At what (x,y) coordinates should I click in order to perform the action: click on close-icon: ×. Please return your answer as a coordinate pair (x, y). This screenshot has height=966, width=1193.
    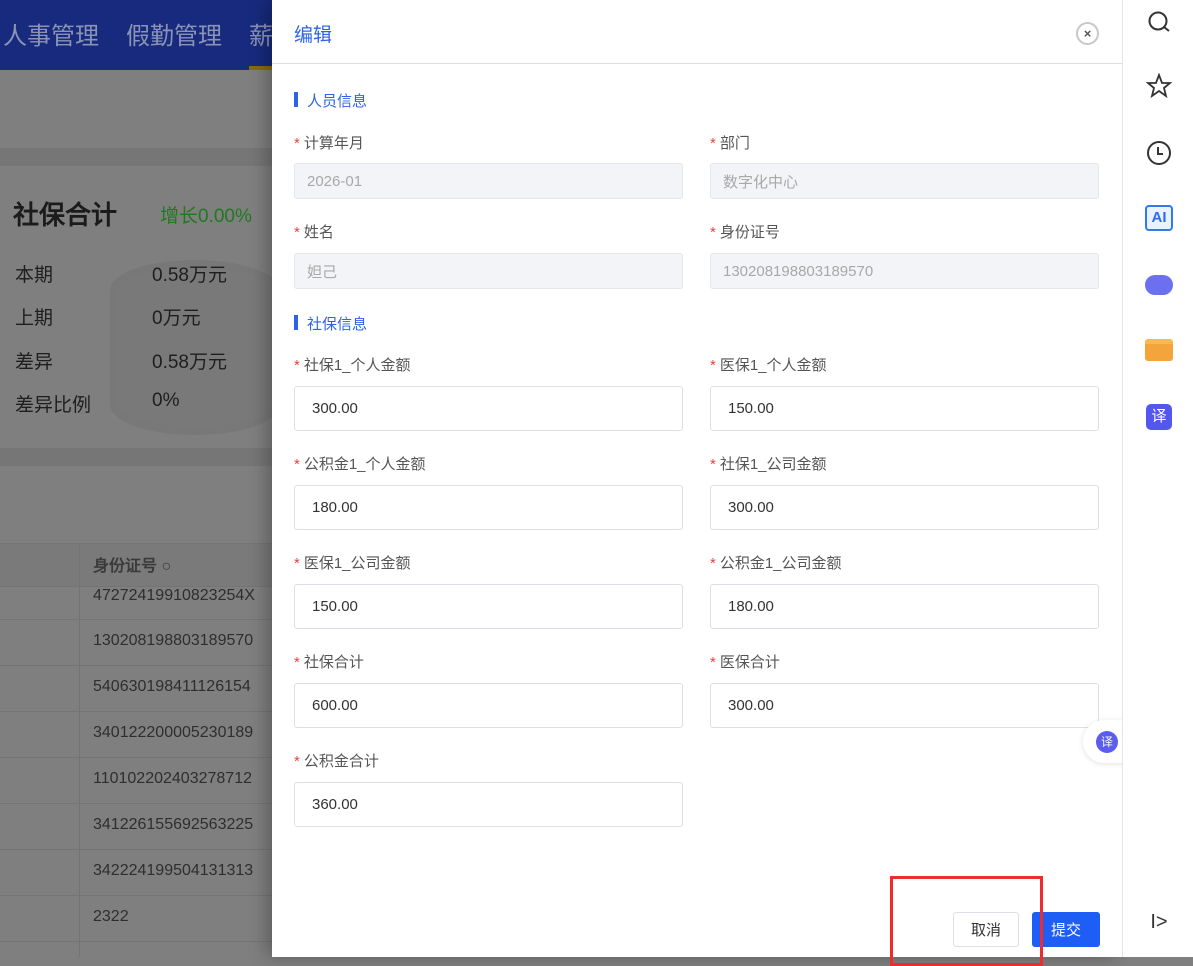
    Looking at the image, I should click on (1087, 33).